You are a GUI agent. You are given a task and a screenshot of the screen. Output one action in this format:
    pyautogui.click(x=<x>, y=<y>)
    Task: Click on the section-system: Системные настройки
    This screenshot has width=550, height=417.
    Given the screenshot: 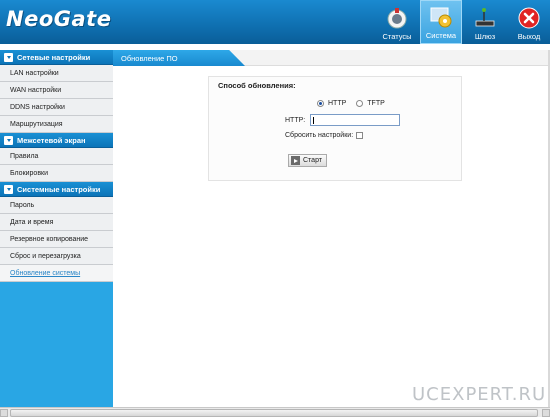 What is the action you would take?
    pyautogui.click(x=56, y=189)
    